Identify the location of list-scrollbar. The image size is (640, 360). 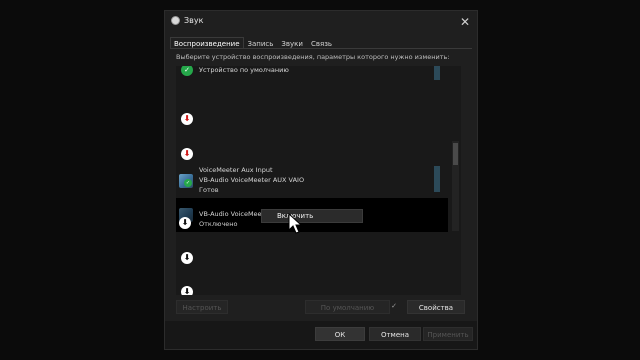
(455, 186).